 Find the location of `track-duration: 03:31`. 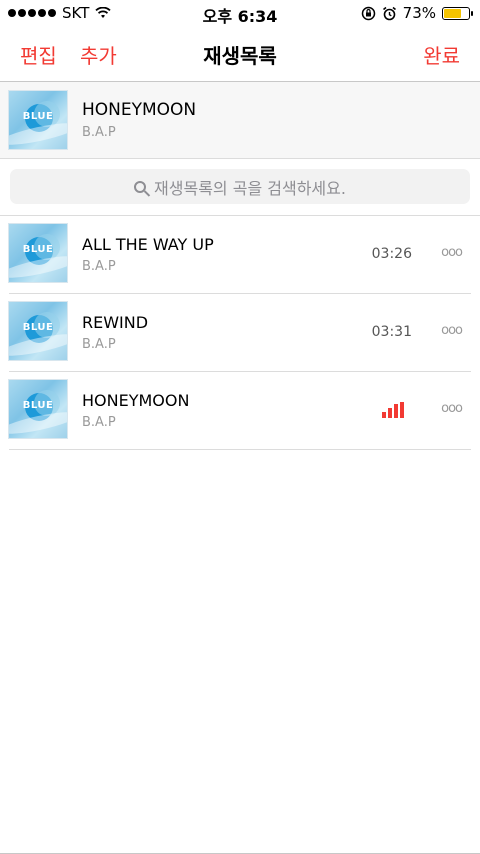

track-duration: 03:31 is located at coordinates (391, 332).